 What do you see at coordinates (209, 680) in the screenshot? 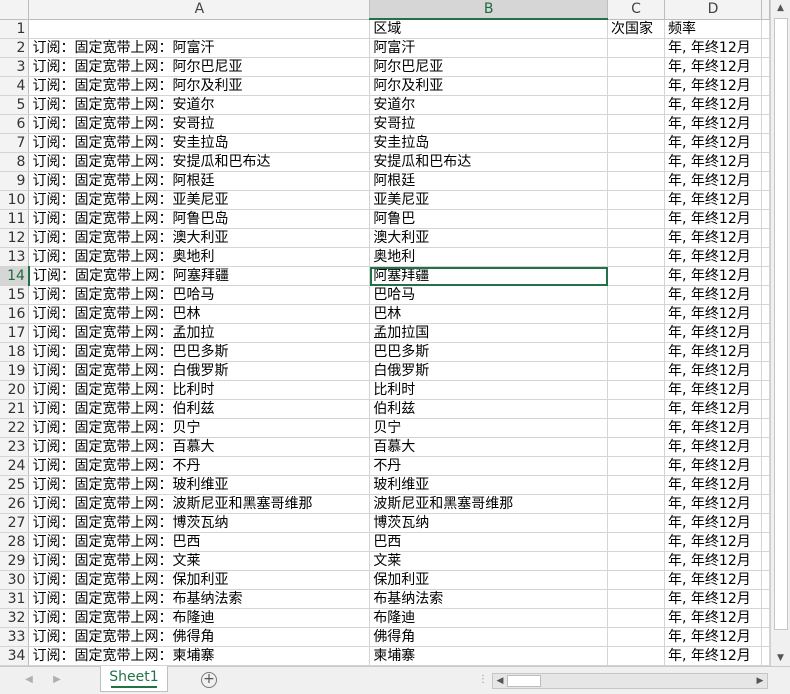
I see `add-sheet-icon: +` at bounding box center [209, 680].